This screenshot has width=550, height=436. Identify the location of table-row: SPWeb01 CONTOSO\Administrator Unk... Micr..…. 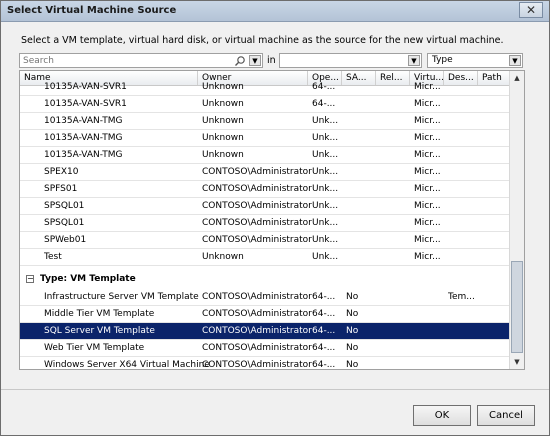
(266, 240).